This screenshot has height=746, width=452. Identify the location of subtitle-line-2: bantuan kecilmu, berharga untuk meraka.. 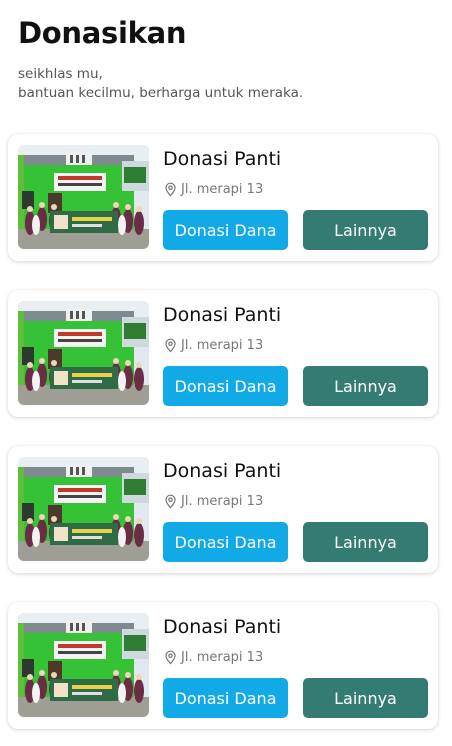
(161, 93).